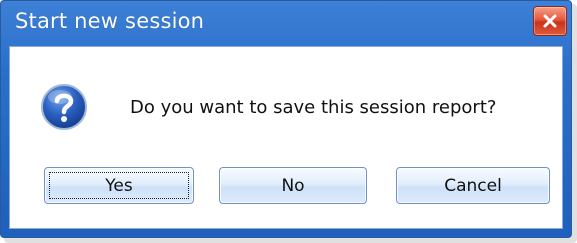 The image size is (577, 243). Describe the element at coordinates (64, 107) in the screenshot. I see `question-icon` at that location.